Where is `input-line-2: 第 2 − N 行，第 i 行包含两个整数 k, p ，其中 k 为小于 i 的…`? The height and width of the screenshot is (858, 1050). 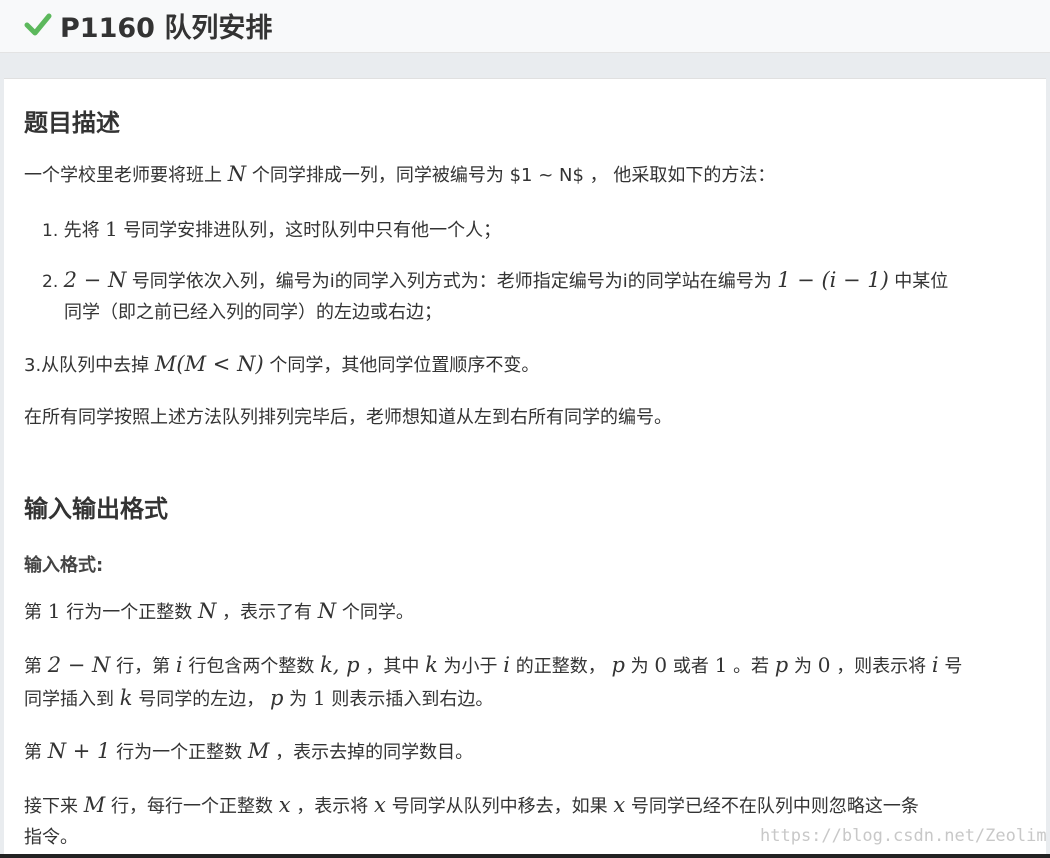
input-line-2: 第 2 − N 行，第 i 行包含两个整数 k, p ，其中 k 为小于 i 的… is located at coordinates (493, 665).